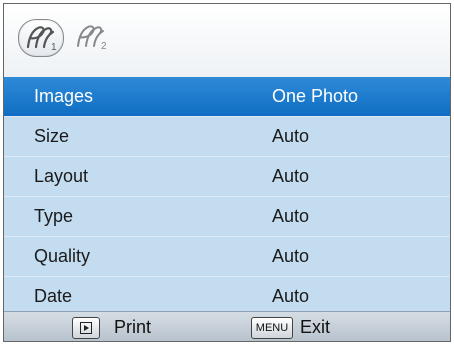 This screenshot has height=344, width=454. Describe the element at coordinates (104, 46) in the screenshot. I see `svg-text: 2` at that location.